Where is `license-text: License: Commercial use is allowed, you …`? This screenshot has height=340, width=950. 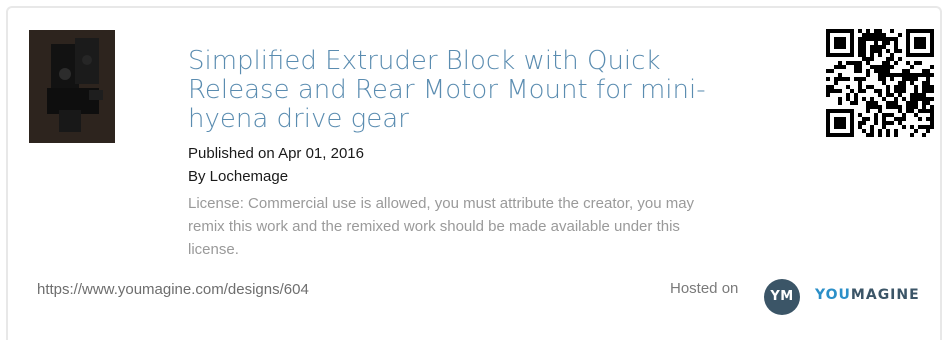 license-text: License: Commercial use is allowed, you … is located at coordinates (441, 226).